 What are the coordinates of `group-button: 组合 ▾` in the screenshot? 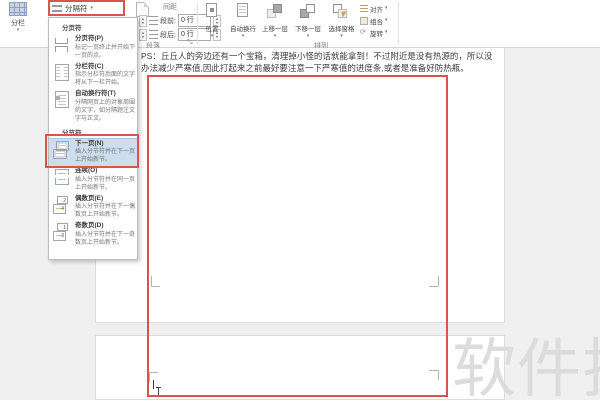 It's located at (379, 20).